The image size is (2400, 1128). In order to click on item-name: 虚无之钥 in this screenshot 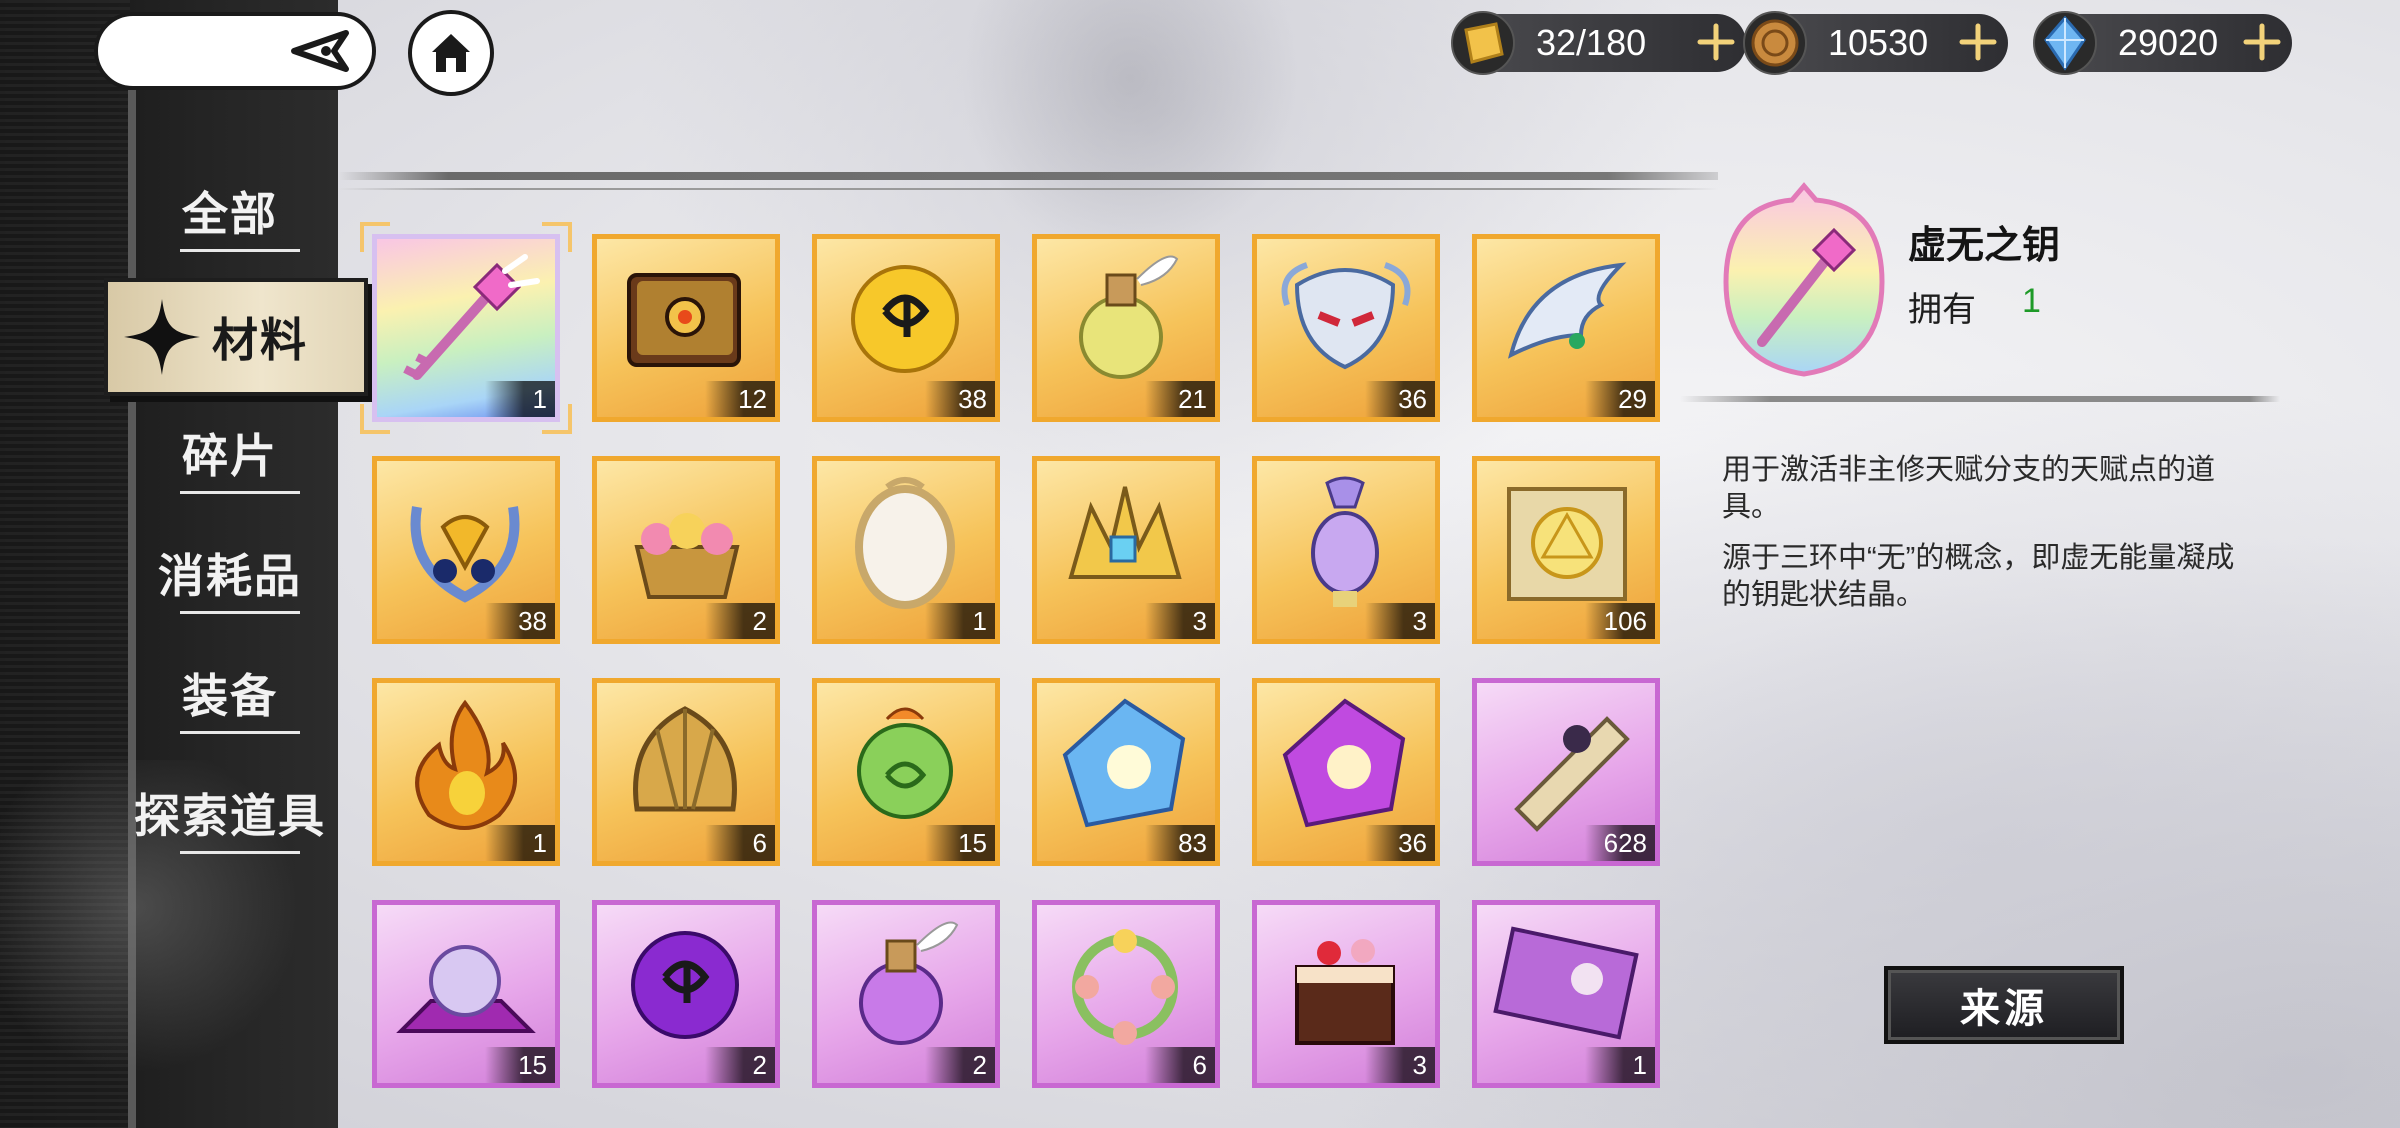, I will do `click(1984, 244)`.